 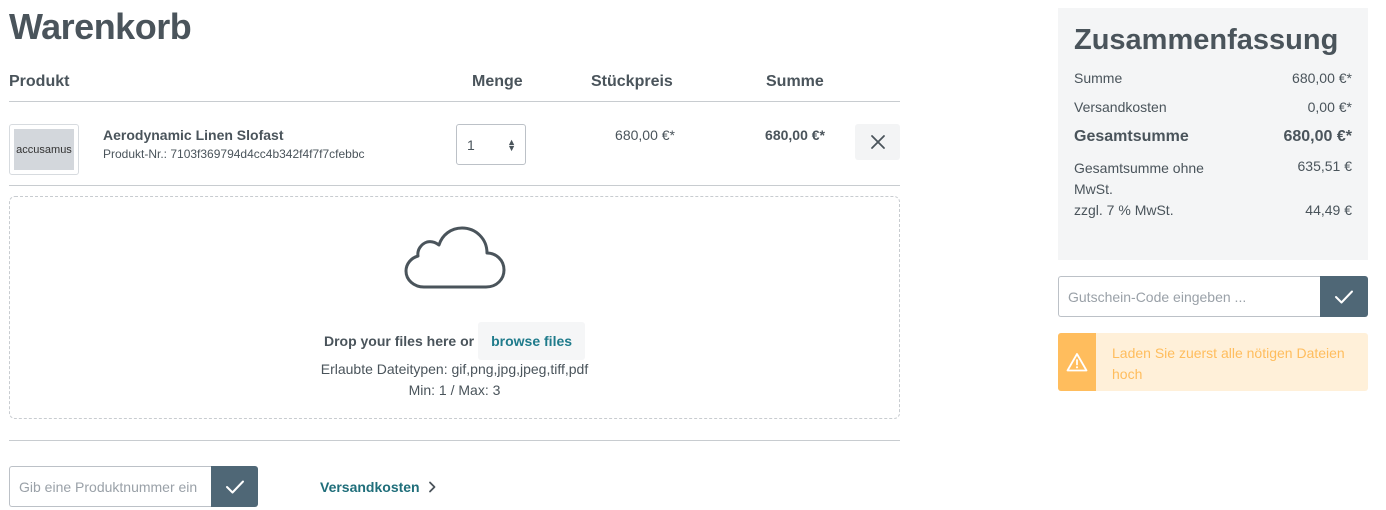 What do you see at coordinates (1329, 107) in the screenshot?
I see `summary-shipping-value: 0,00 €*` at bounding box center [1329, 107].